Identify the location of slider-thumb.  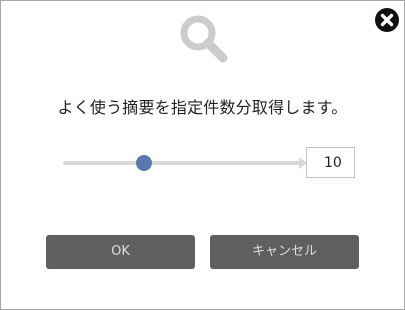
(143, 163).